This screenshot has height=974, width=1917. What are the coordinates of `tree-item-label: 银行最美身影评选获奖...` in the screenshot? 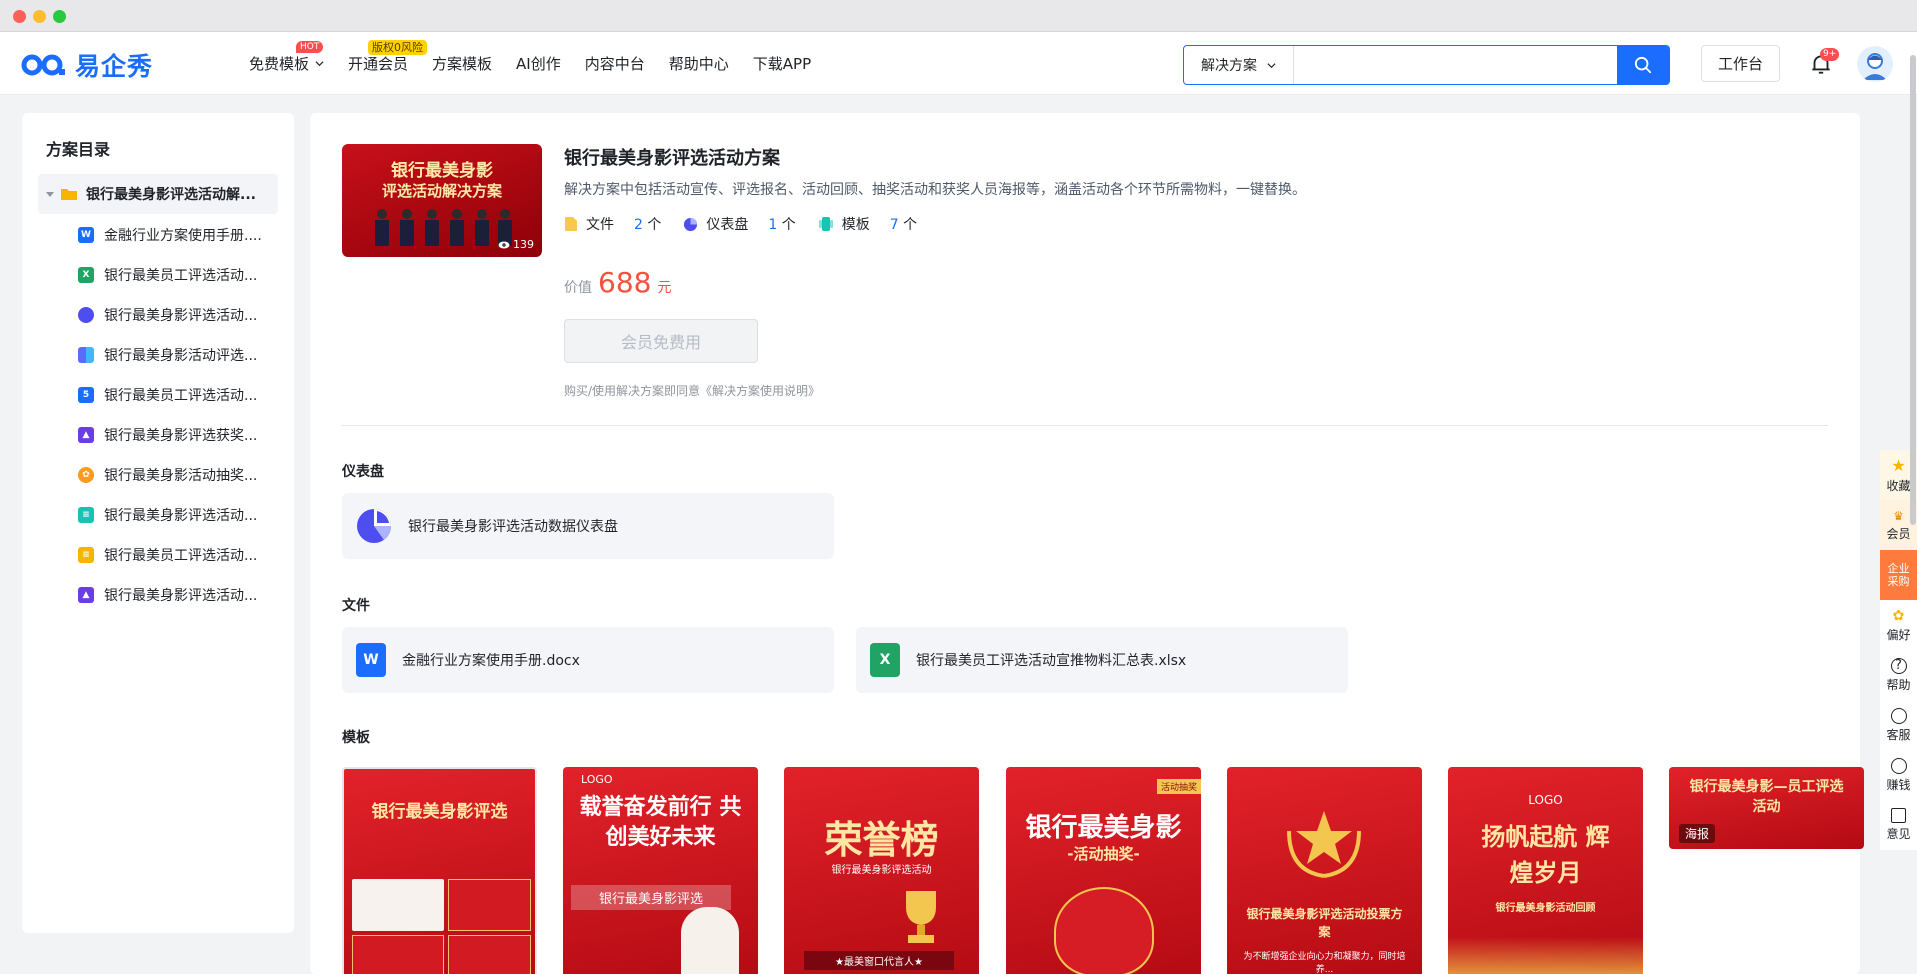 It's located at (181, 436).